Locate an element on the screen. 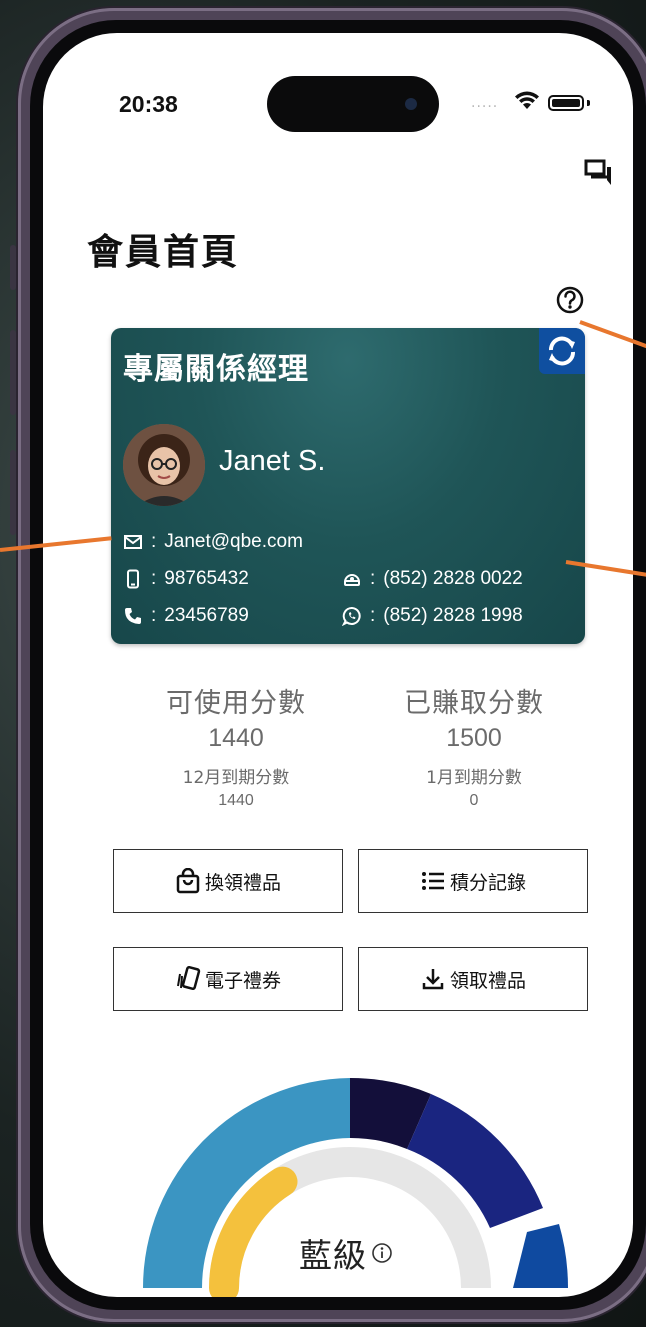 This screenshot has width=646, height=1327. list-icon is located at coordinates (432, 881).